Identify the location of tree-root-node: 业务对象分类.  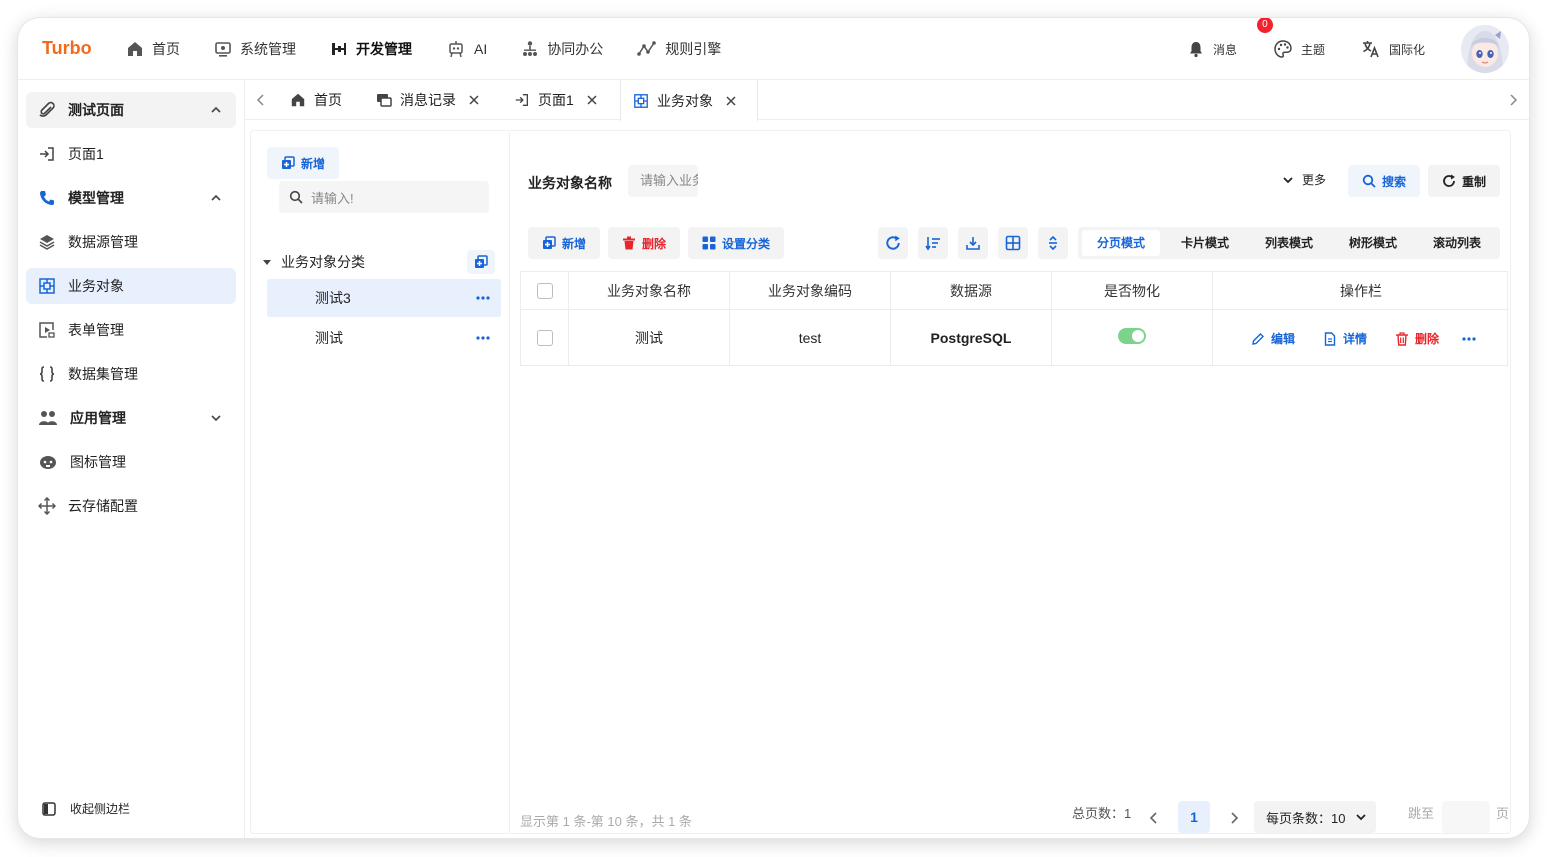
(378, 262).